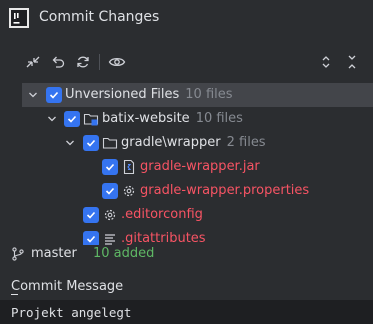 This screenshot has height=324, width=373. I want to click on tree-row-file: gradle-wrapper.jar, so click(197, 167).